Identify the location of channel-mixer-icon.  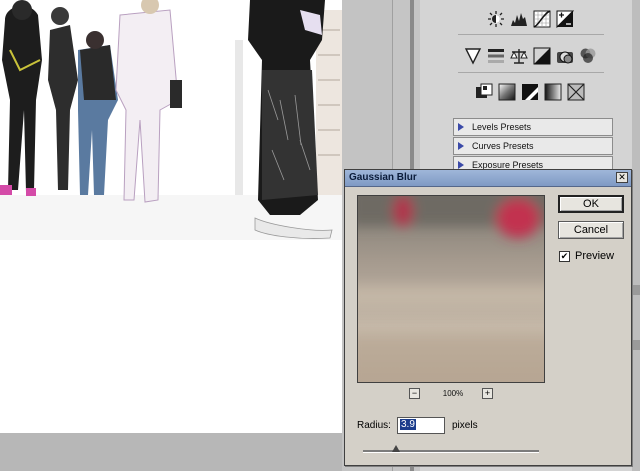
(588, 56).